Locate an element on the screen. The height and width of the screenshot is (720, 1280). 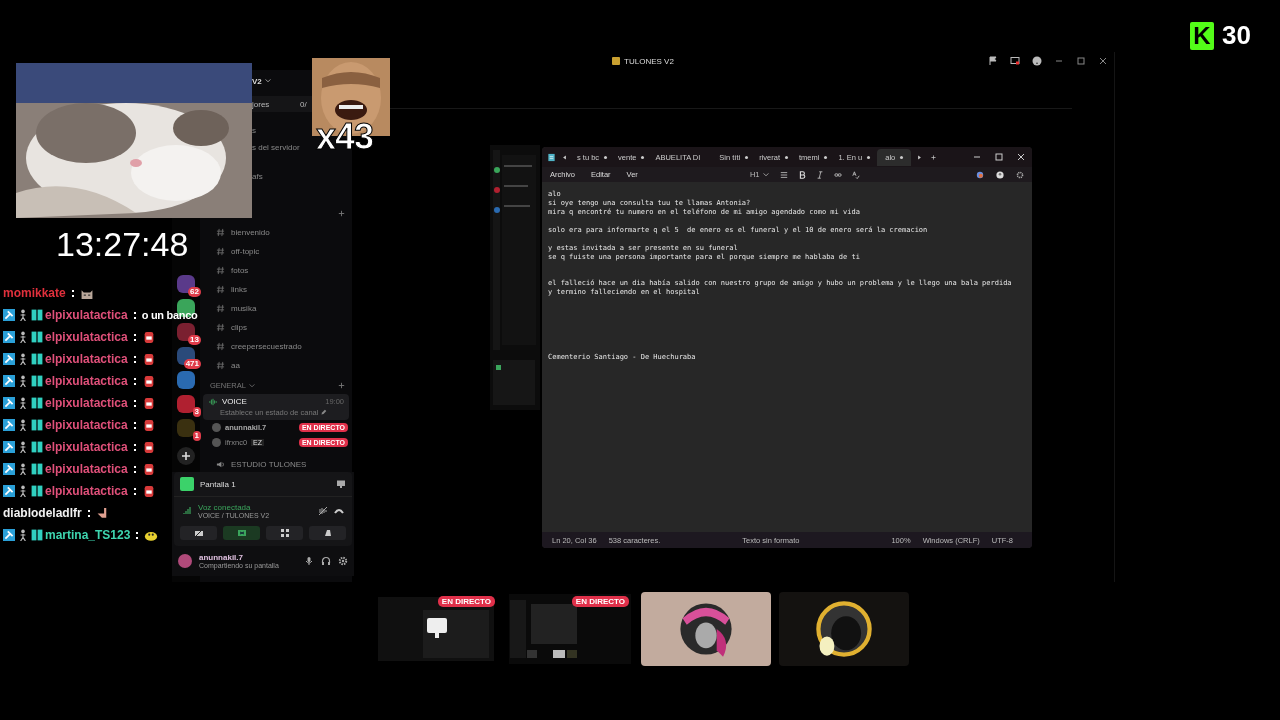
pencil-icon is located at coordinates (324, 412).